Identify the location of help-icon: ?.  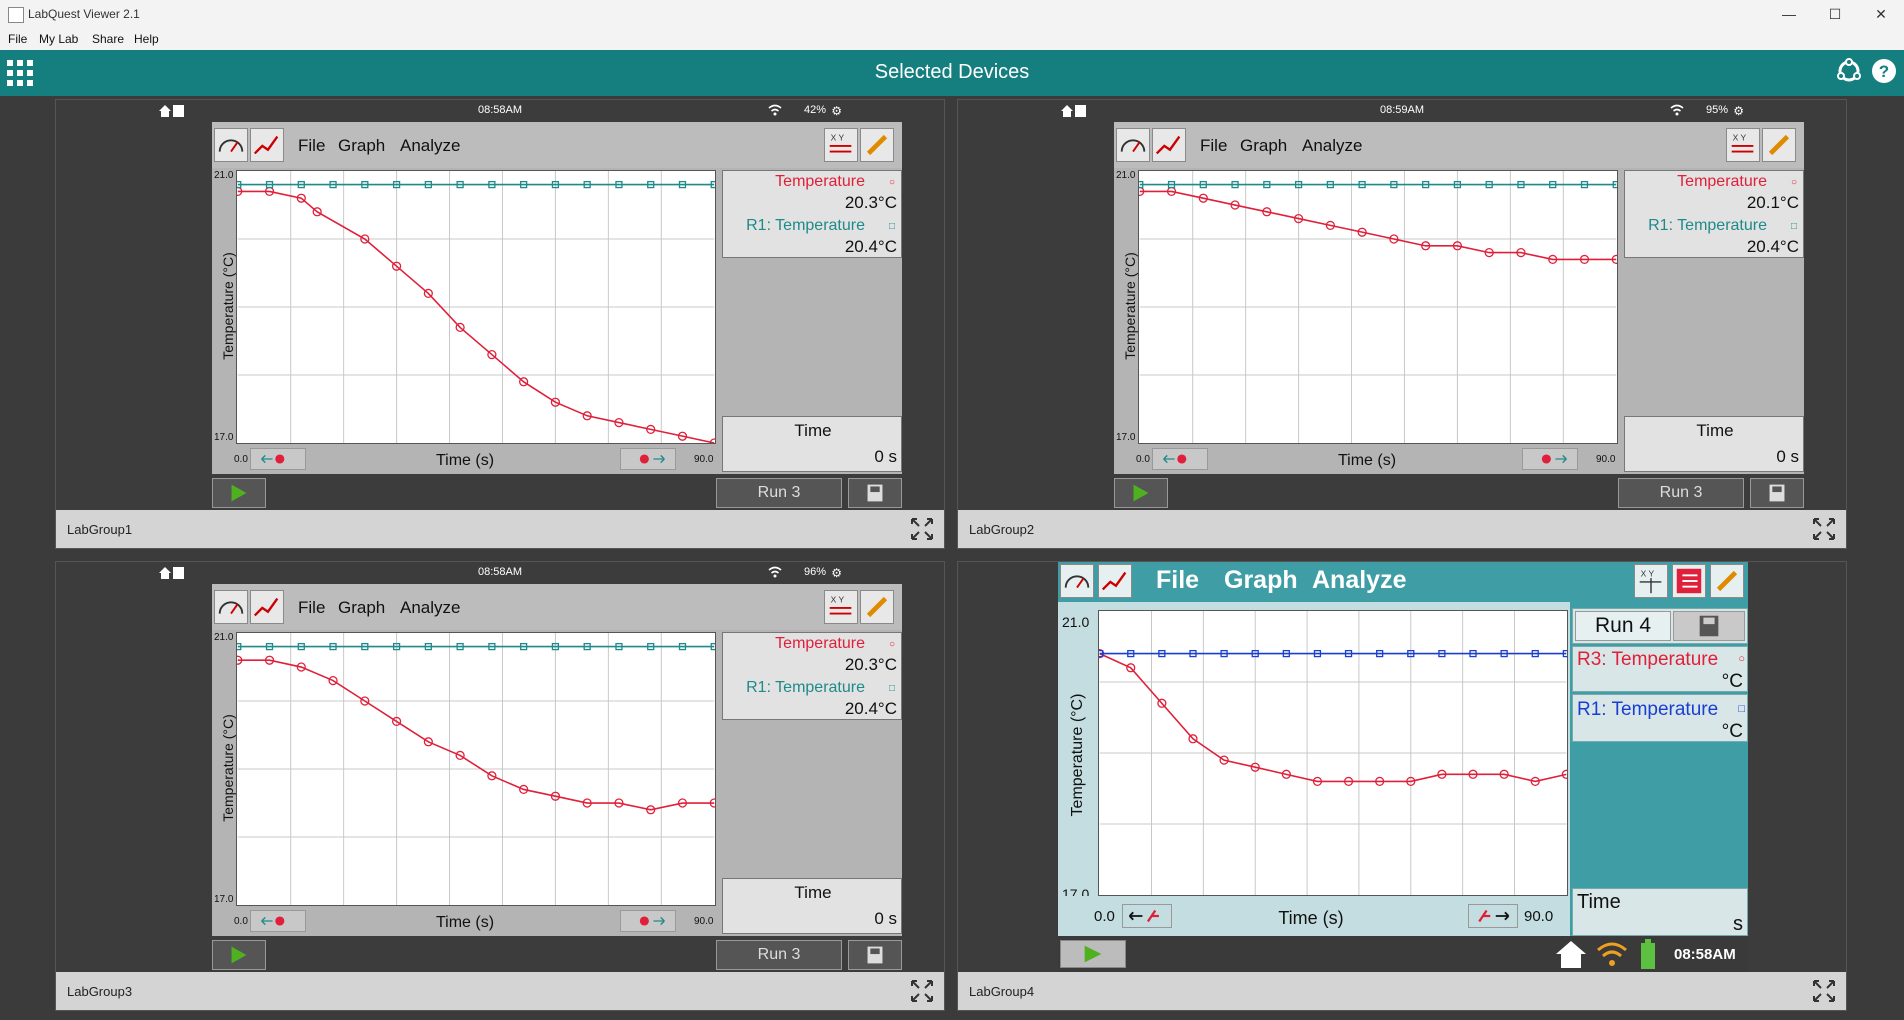
(1884, 71).